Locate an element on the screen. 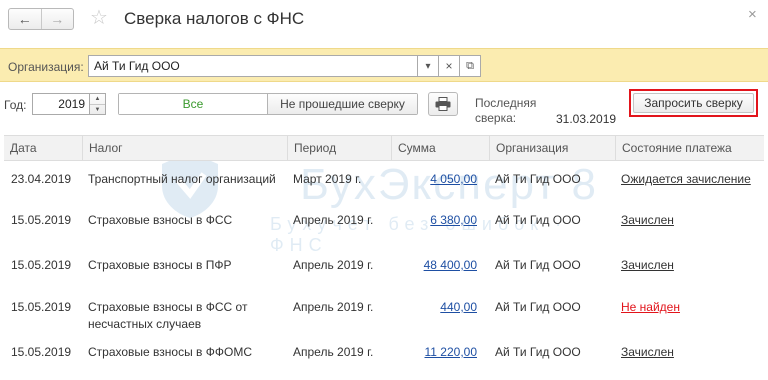 This screenshot has width=768, height=380. forward-button: → is located at coordinates (57, 19).